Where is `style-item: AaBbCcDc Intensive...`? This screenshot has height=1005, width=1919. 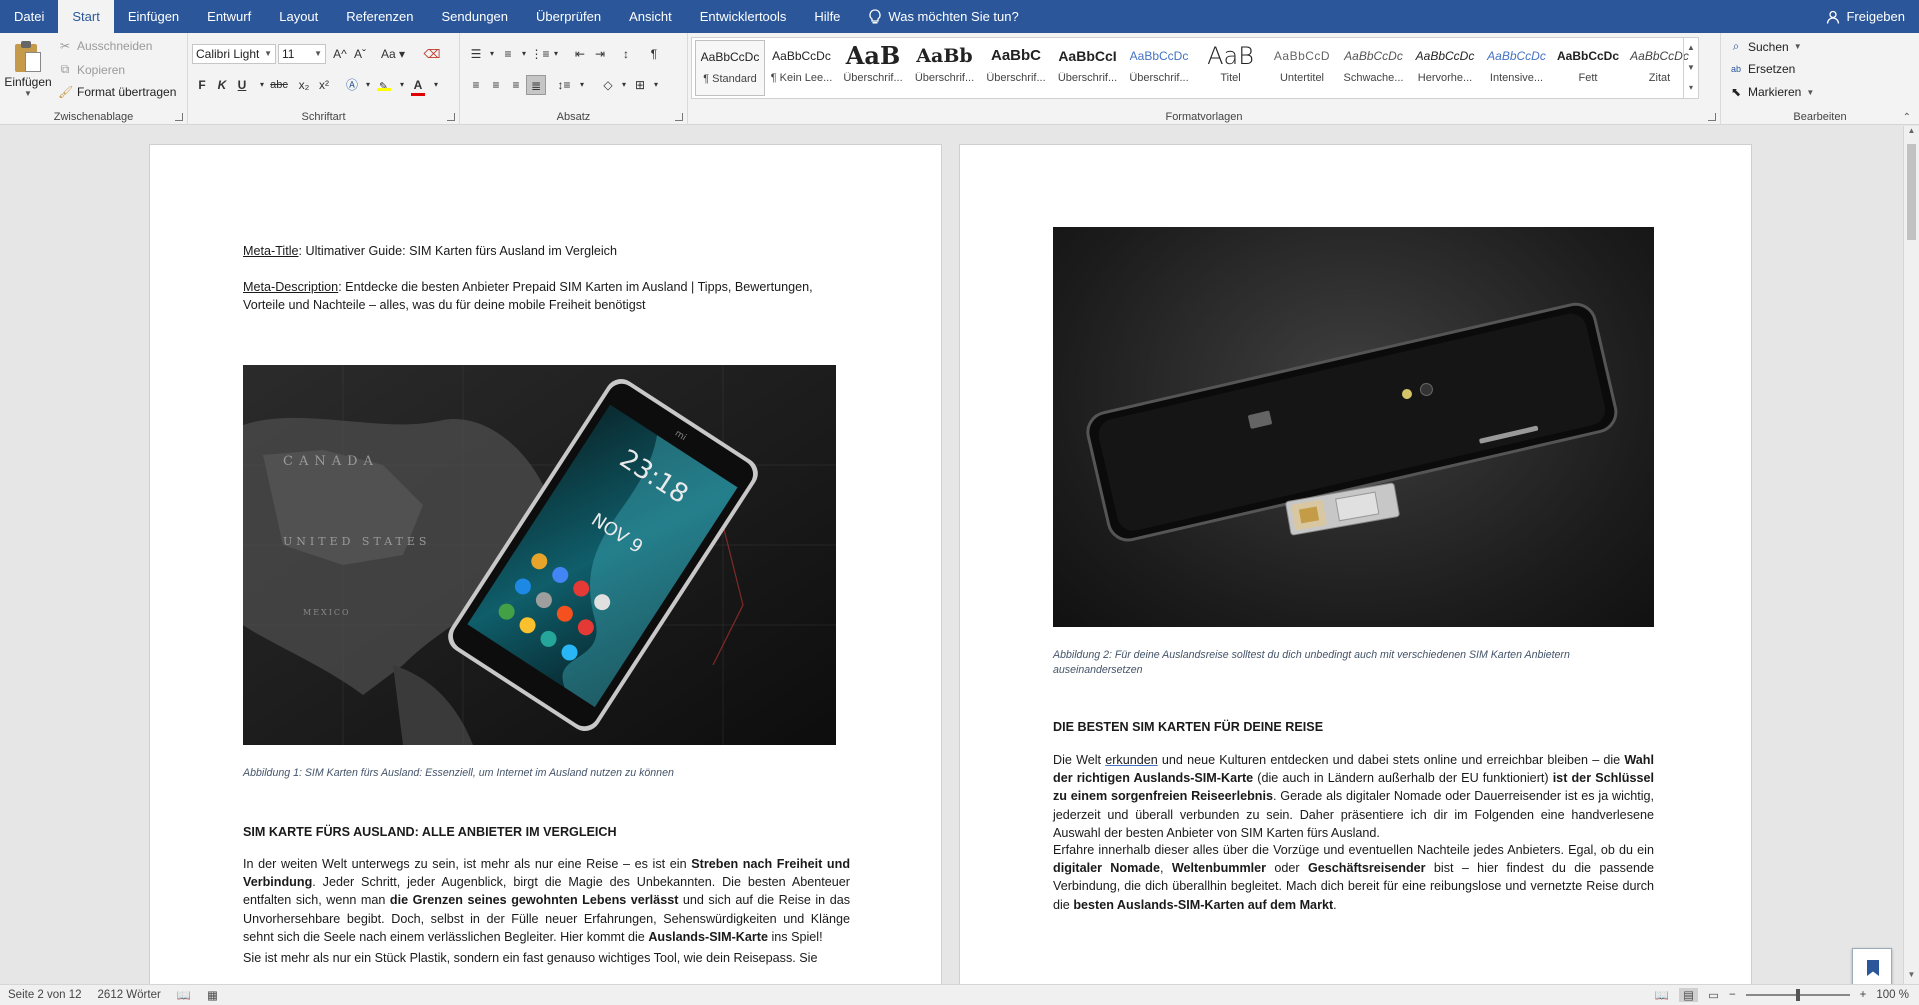
style-item: AaBbCcDc Intensive... is located at coordinates (1517, 68).